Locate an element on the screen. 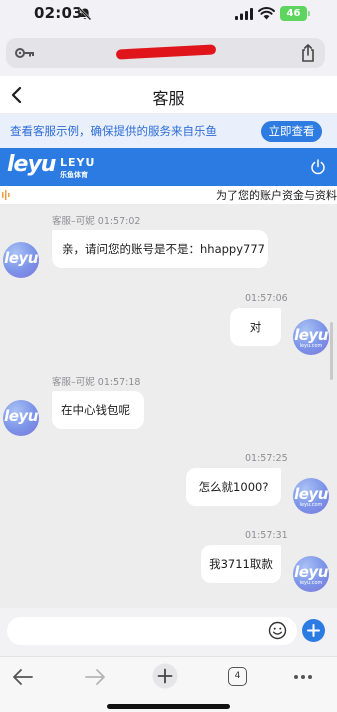 The height and width of the screenshot is (712, 337). arrow-left-icon is located at coordinates (23, 677).